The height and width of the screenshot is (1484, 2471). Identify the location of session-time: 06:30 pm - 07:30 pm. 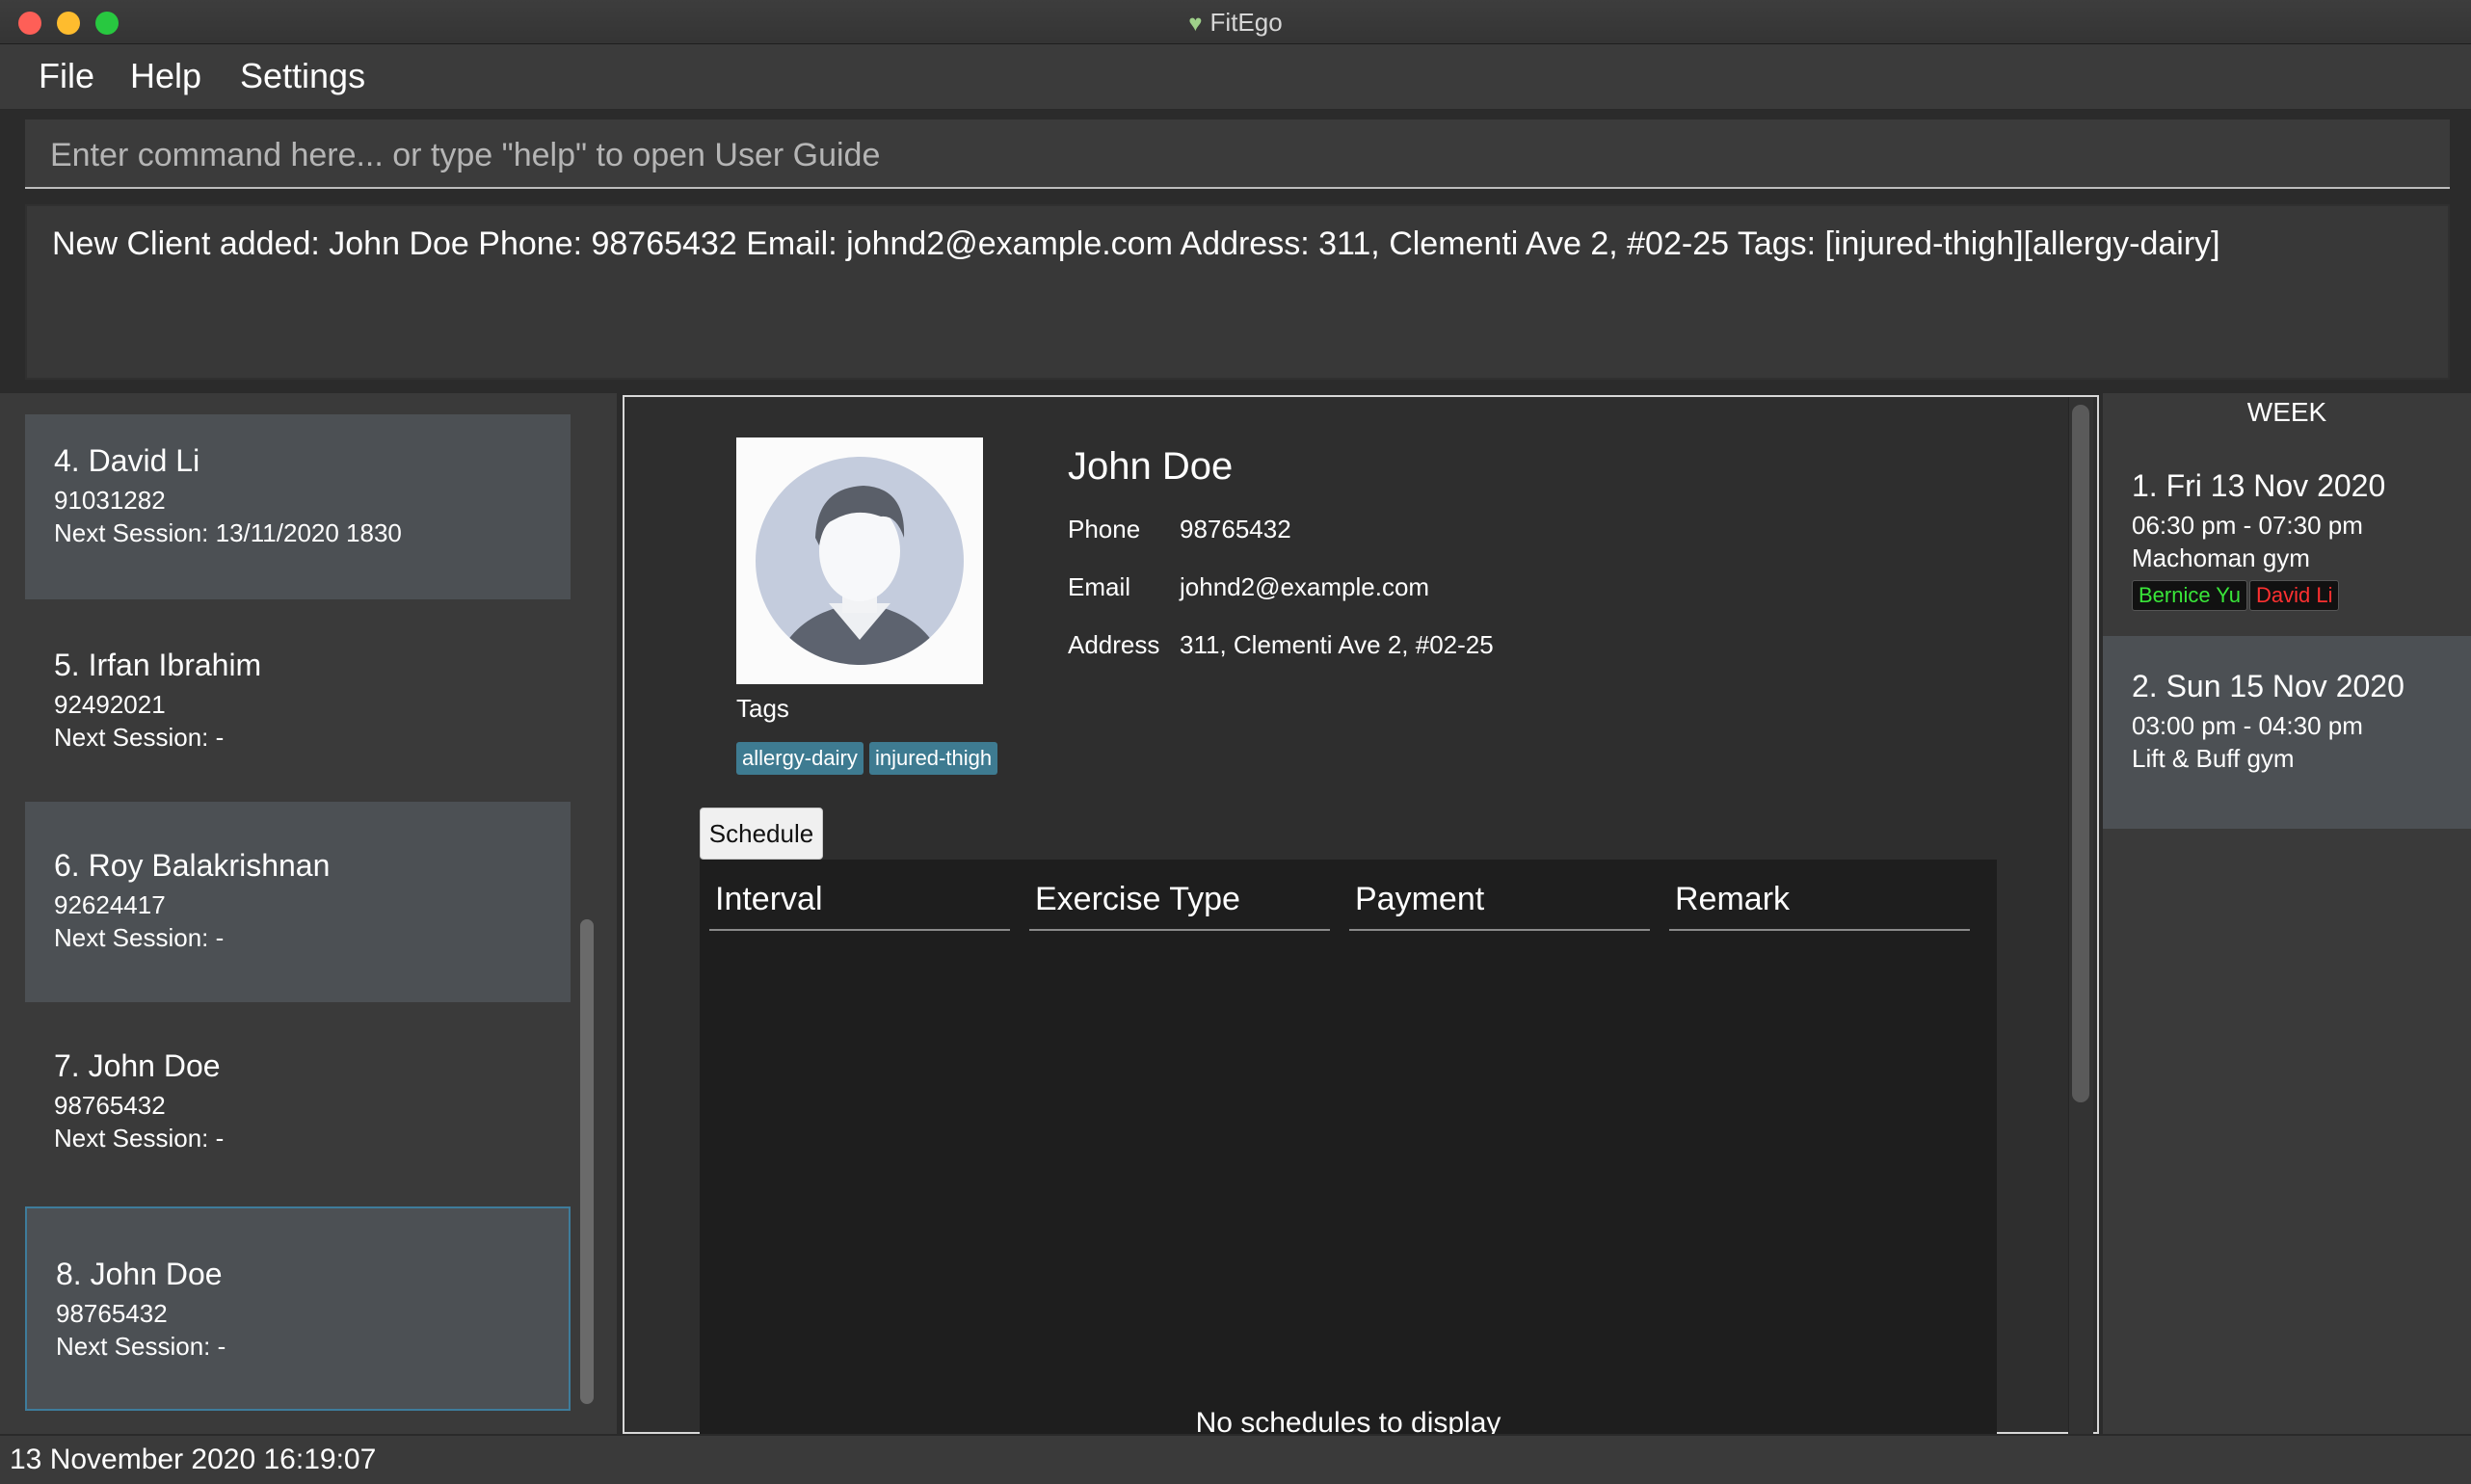
(2247, 525).